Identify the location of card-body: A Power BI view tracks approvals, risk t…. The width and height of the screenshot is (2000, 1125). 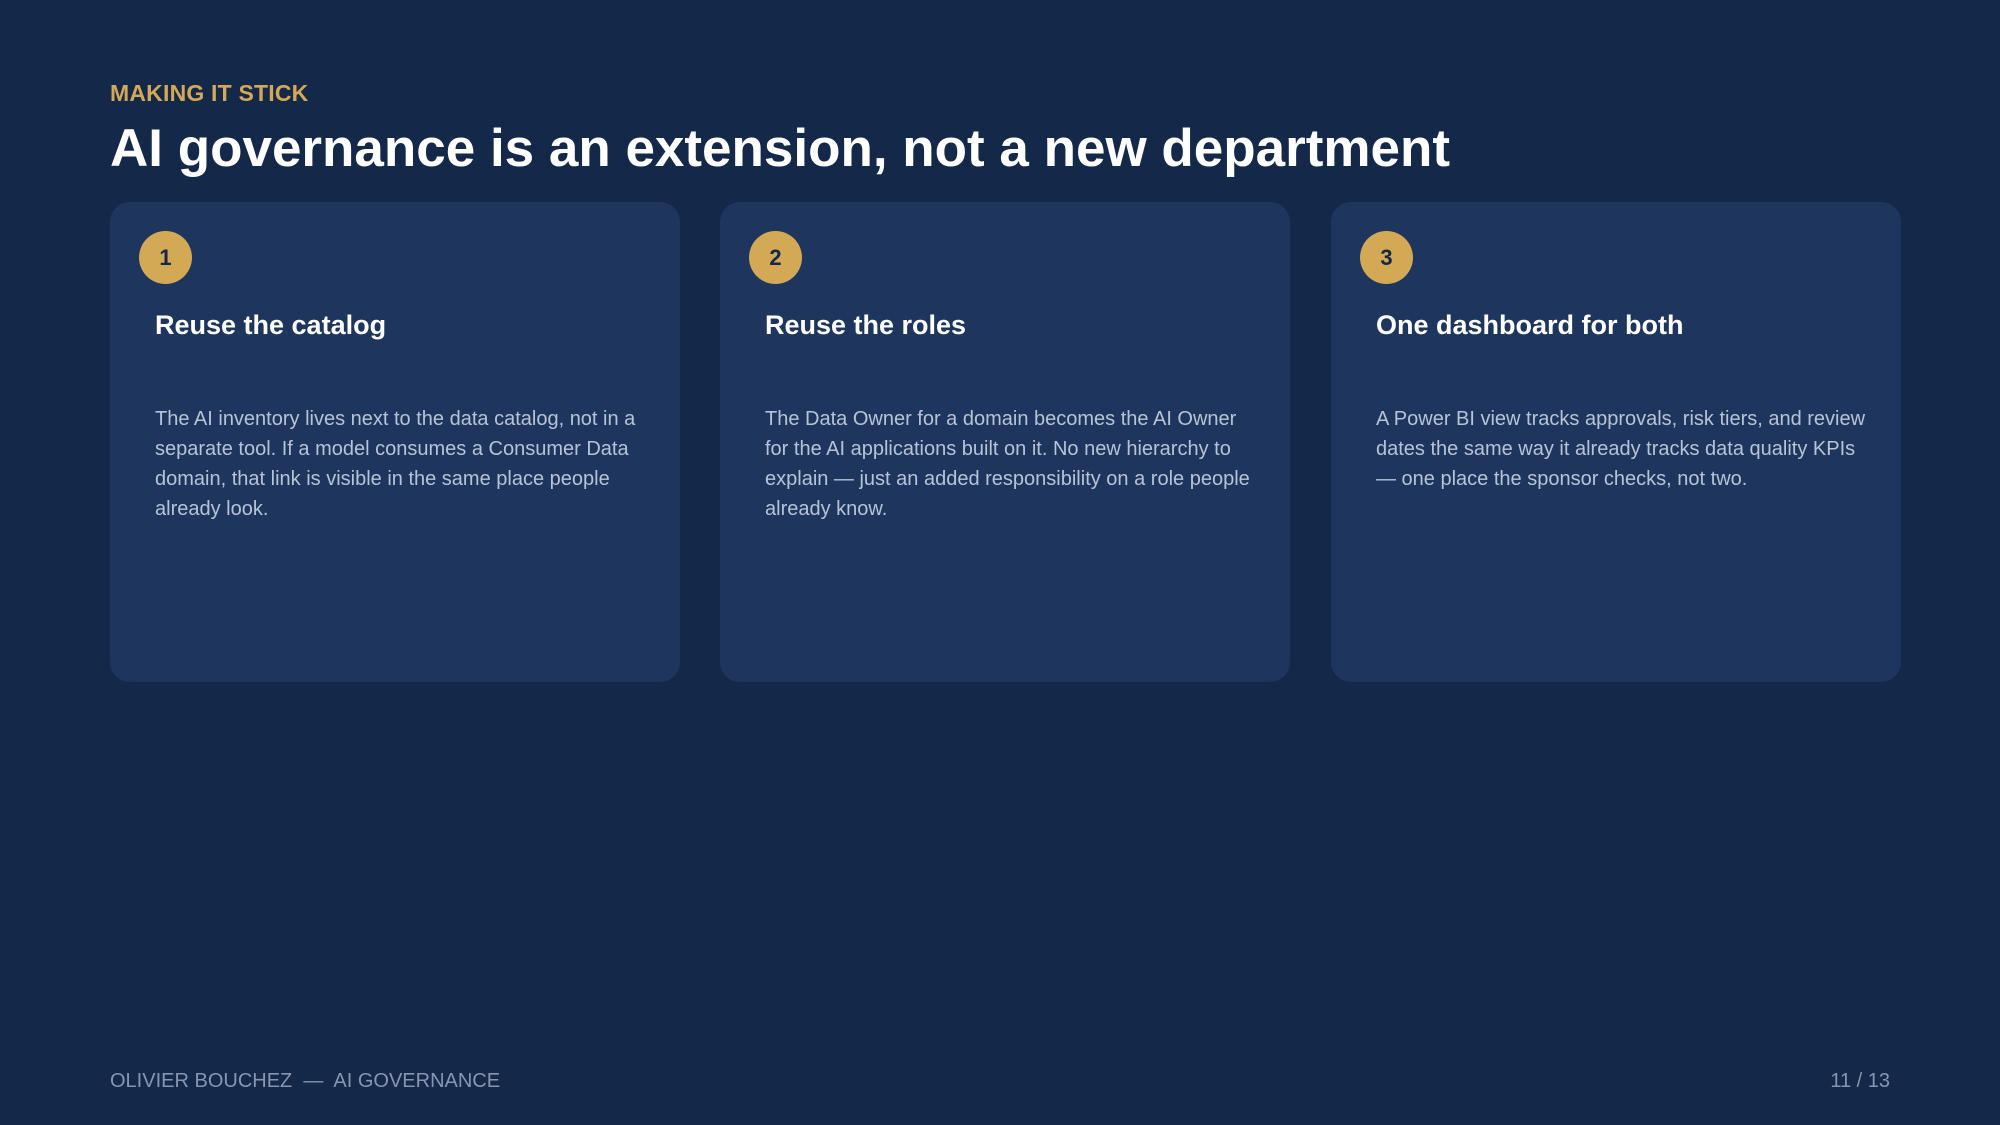
(1621, 449).